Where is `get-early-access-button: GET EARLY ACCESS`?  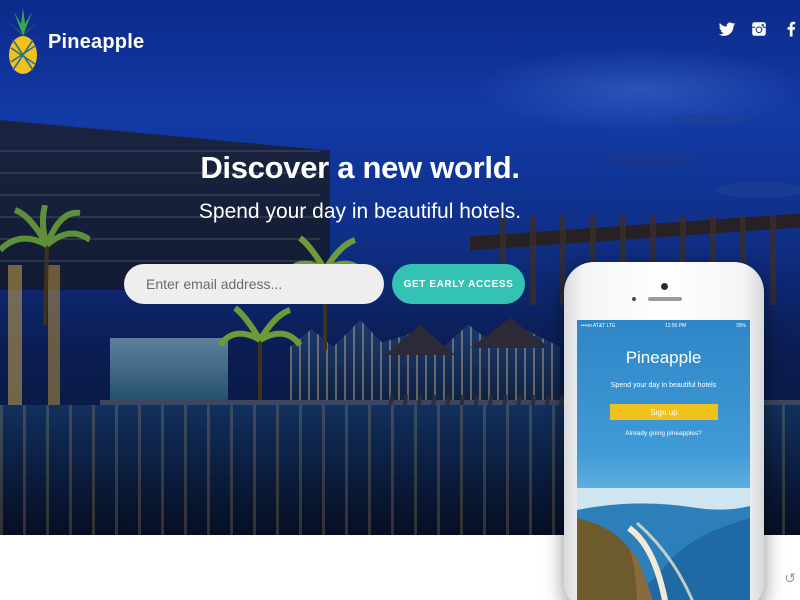
get-early-access-button: GET EARLY ACCESS is located at coordinates (458, 284).